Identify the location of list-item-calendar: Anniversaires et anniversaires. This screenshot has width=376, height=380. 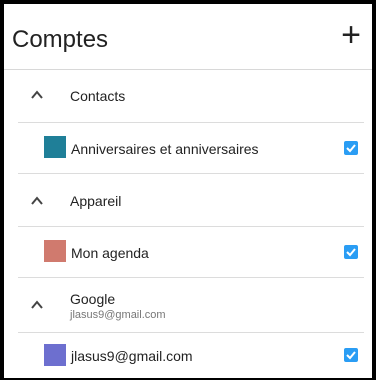
(188, 148).